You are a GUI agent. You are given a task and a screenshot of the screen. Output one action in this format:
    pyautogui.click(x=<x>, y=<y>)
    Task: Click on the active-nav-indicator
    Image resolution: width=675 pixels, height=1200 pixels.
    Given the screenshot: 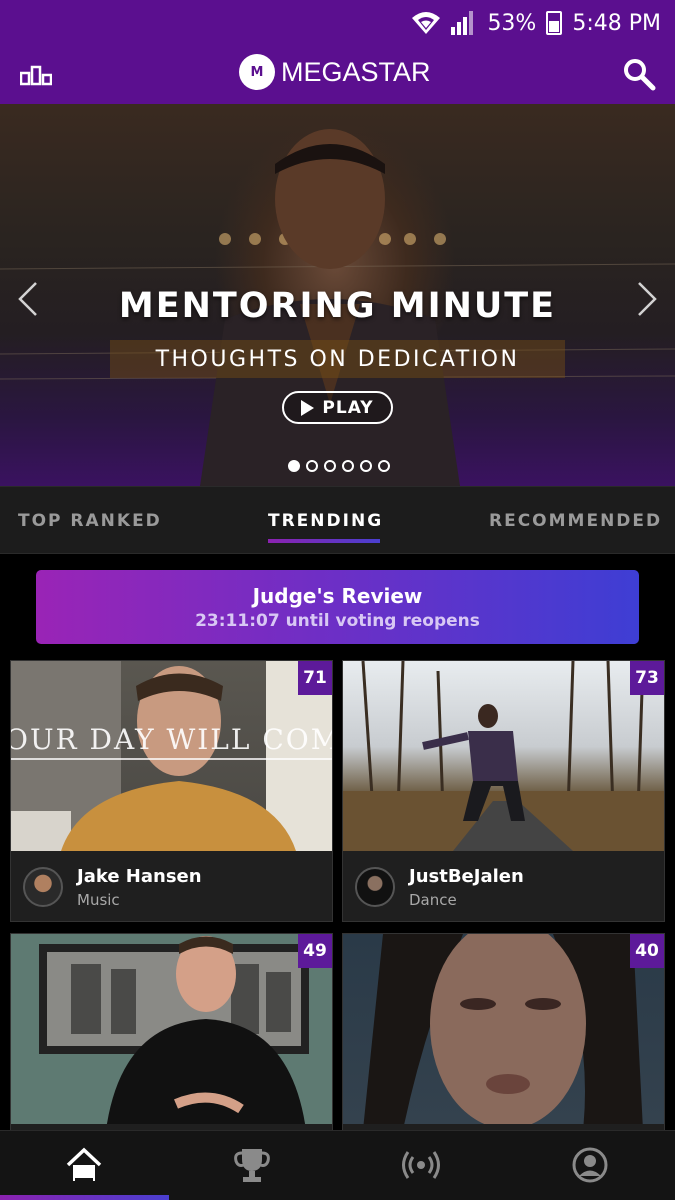 What is the action you would take?
    pyautogui.click(x=84, y=1197)
    